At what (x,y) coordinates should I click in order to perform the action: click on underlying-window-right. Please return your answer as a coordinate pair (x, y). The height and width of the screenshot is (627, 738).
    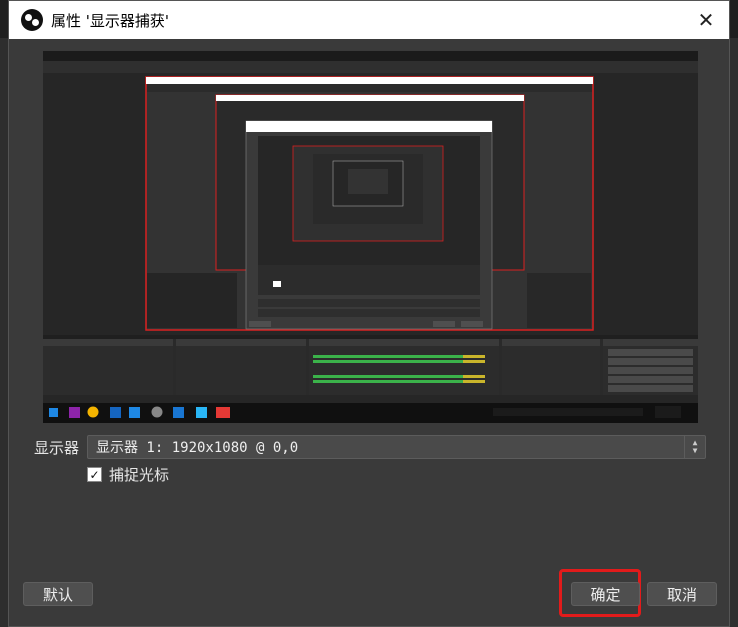
    Looking at the image, I should click on (734, 332).